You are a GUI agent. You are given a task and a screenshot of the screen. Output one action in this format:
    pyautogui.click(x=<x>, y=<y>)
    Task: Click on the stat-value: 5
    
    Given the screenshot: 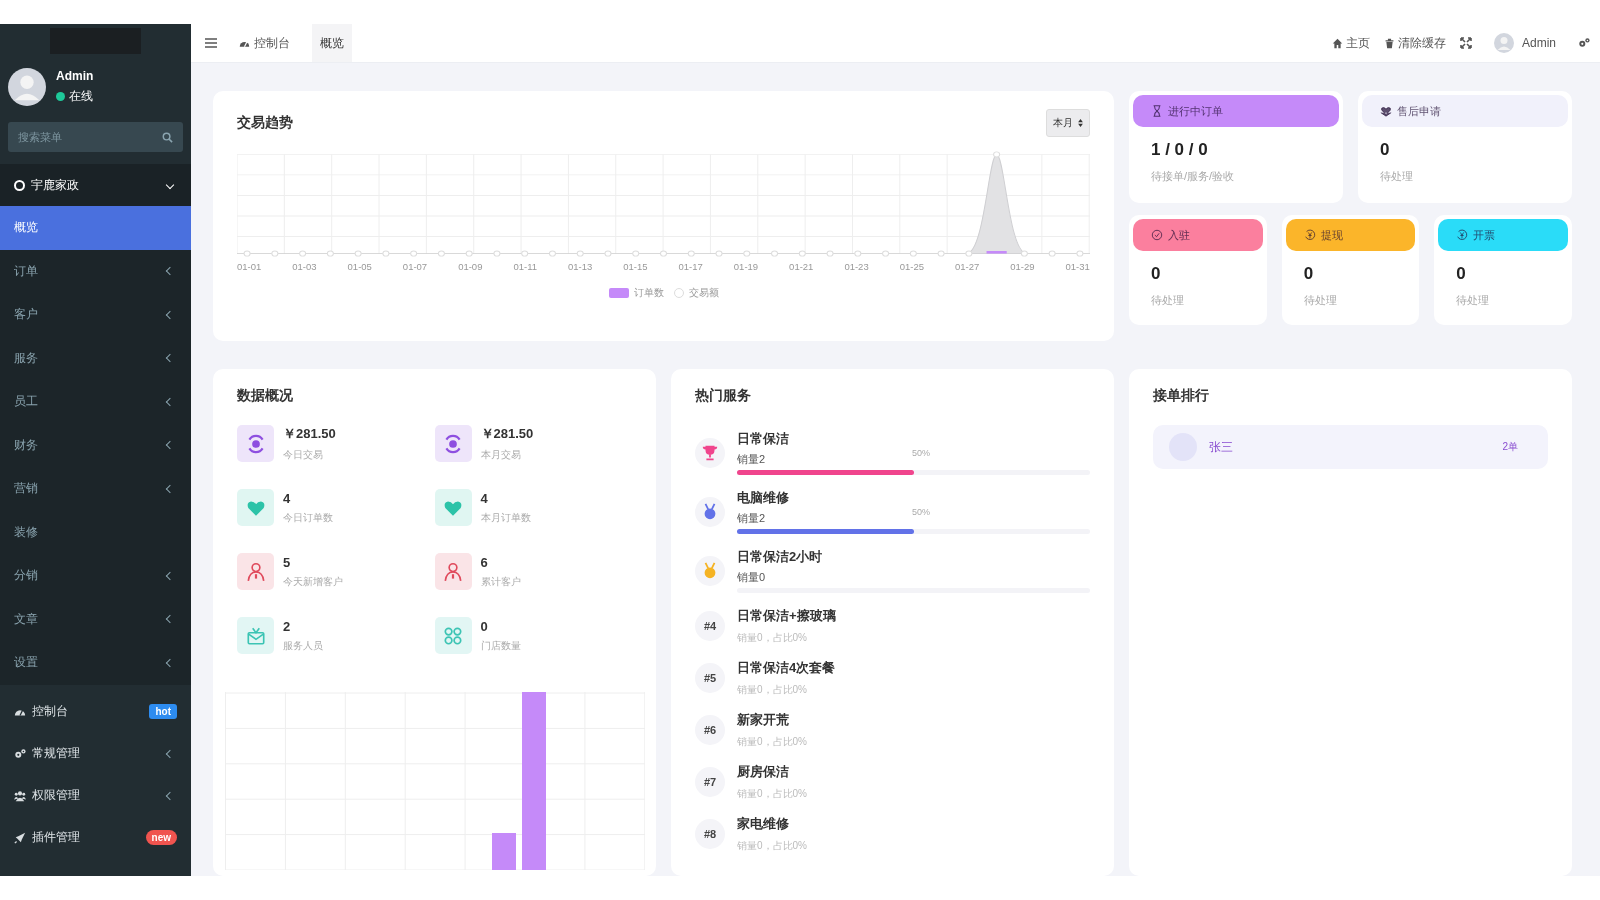 What is the action you would take?
    pyautogui.click(x=287, y=562)
    